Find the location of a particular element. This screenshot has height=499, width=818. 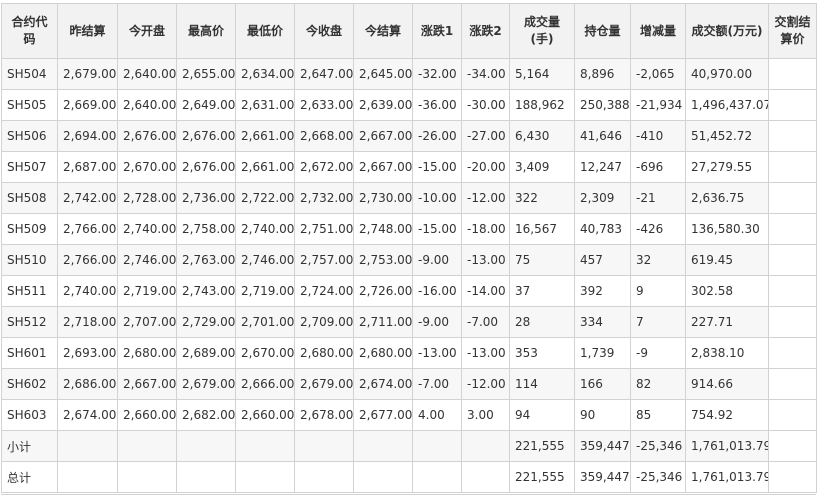

table-cell: 2,730.00 is located at coordinates (383, 198).